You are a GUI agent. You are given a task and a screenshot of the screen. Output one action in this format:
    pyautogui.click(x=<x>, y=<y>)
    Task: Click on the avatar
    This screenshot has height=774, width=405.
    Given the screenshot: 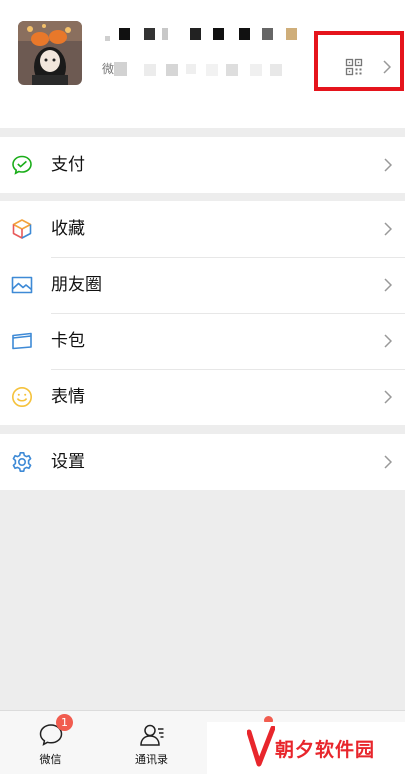 What is the action you would take?
    pyautogui.click(x=50, y=53)
    